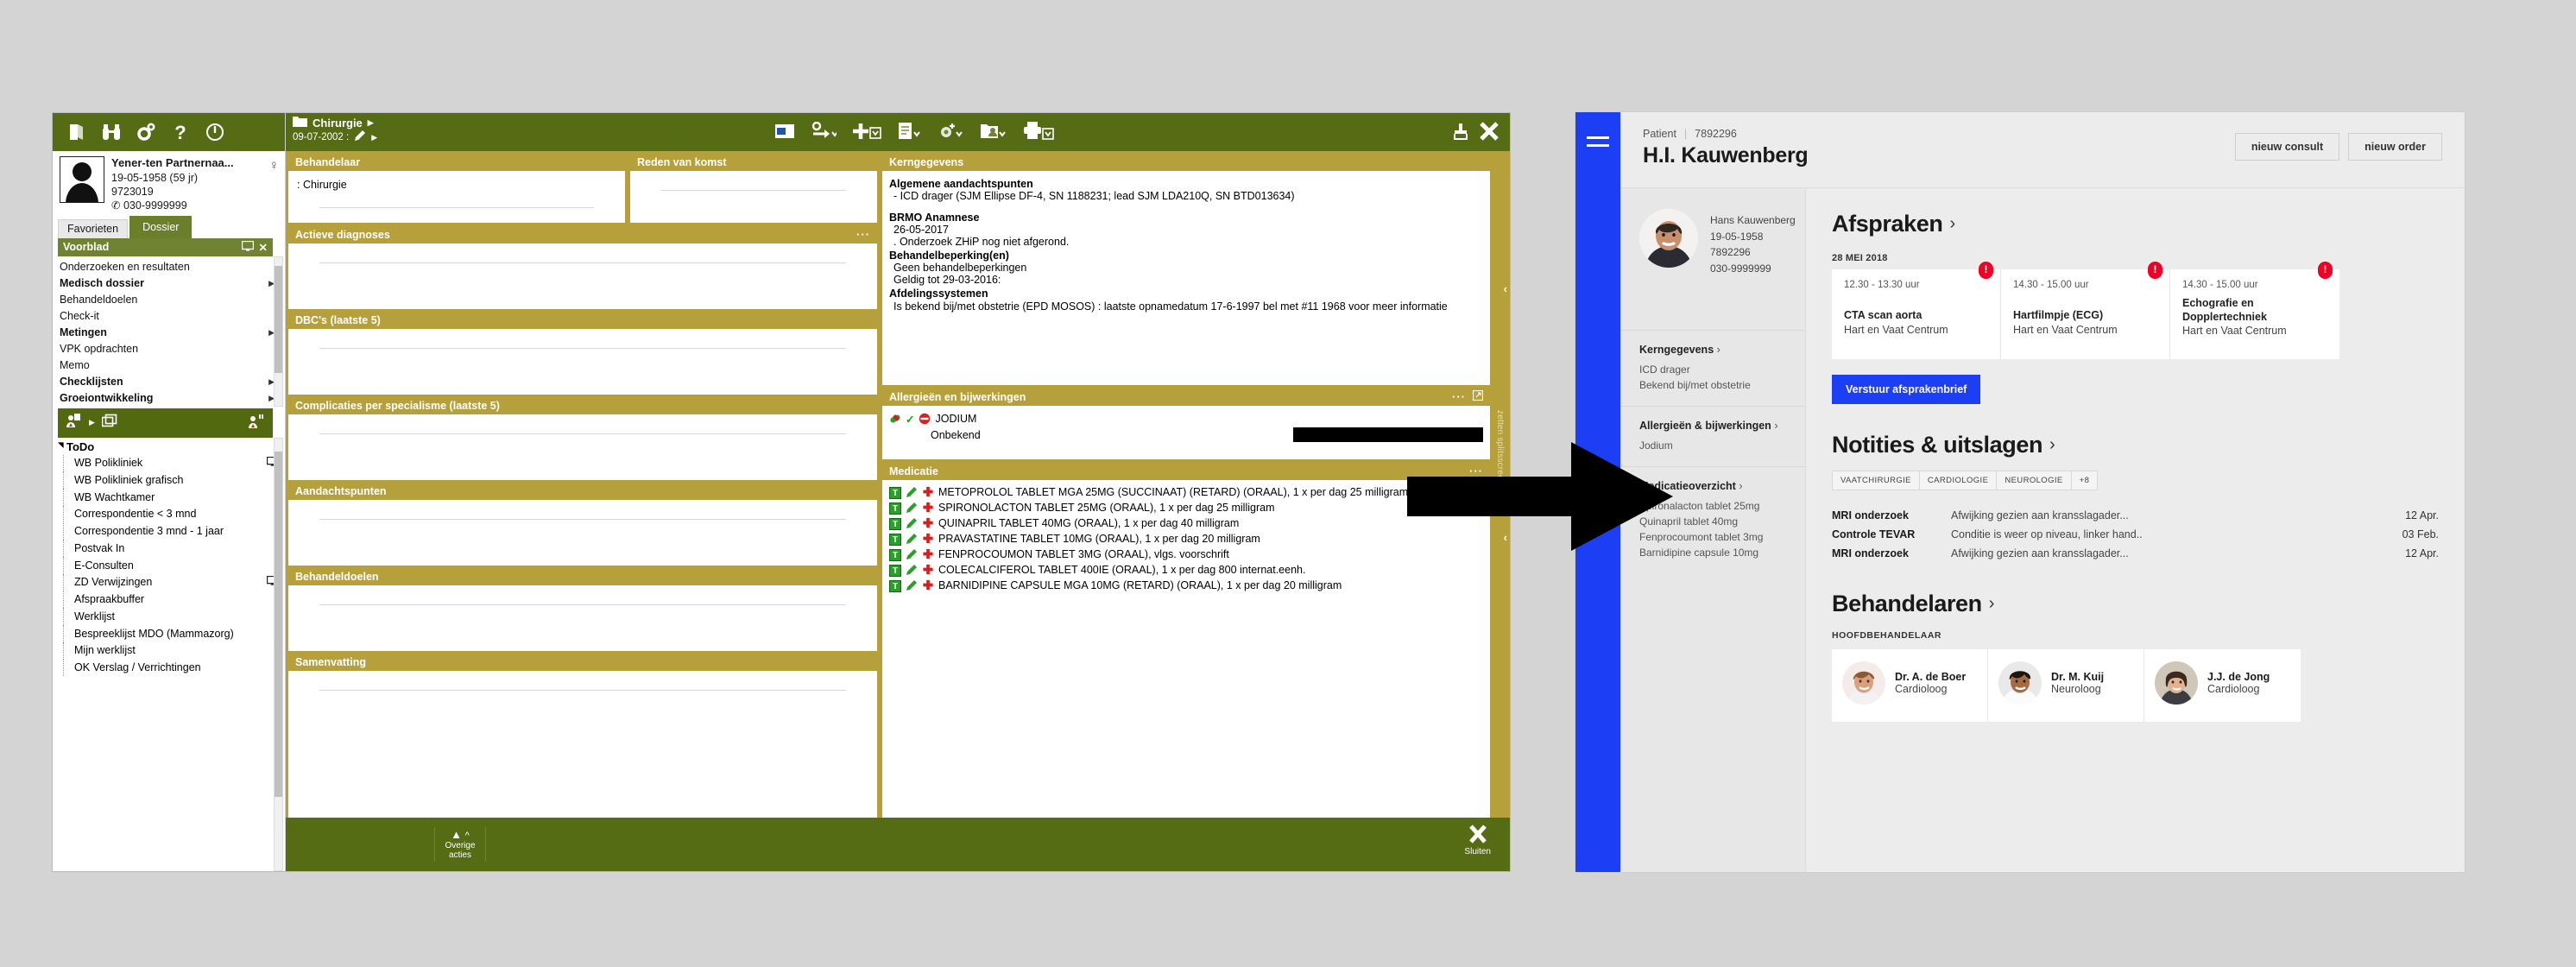  I want to click on chip-neurologie: NEUROLOGIE, so click(2034, 480).